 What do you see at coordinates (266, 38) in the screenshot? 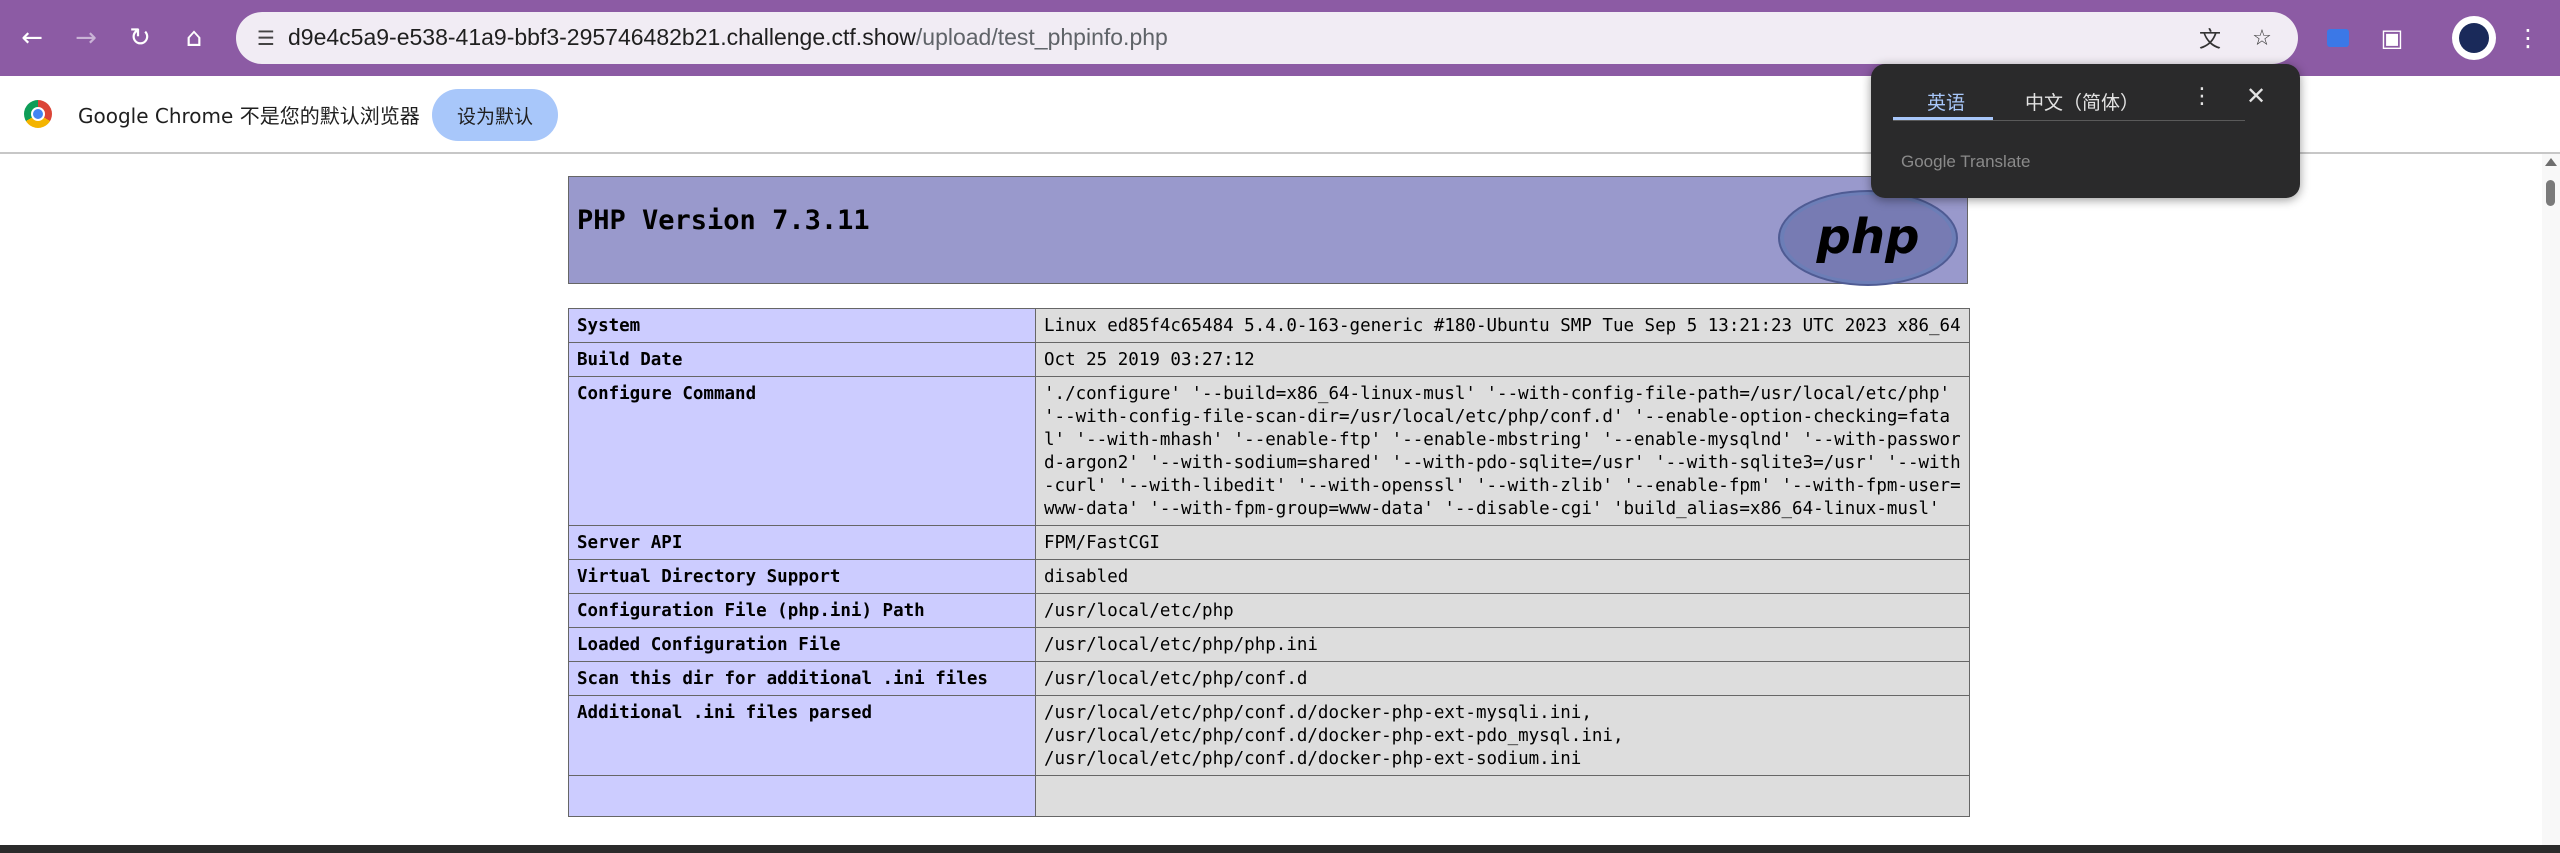
I see `site-info-icon: ☰` at bounding box center [266, 38].